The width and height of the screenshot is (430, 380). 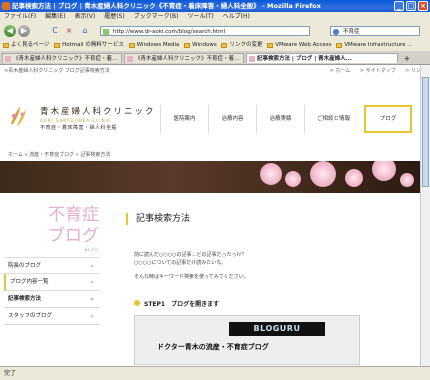 What do you see at coordinates (236, 16) in the screenshot?
I see `menu-help: ヘルプ(H)` at bounding box center [236, 16].